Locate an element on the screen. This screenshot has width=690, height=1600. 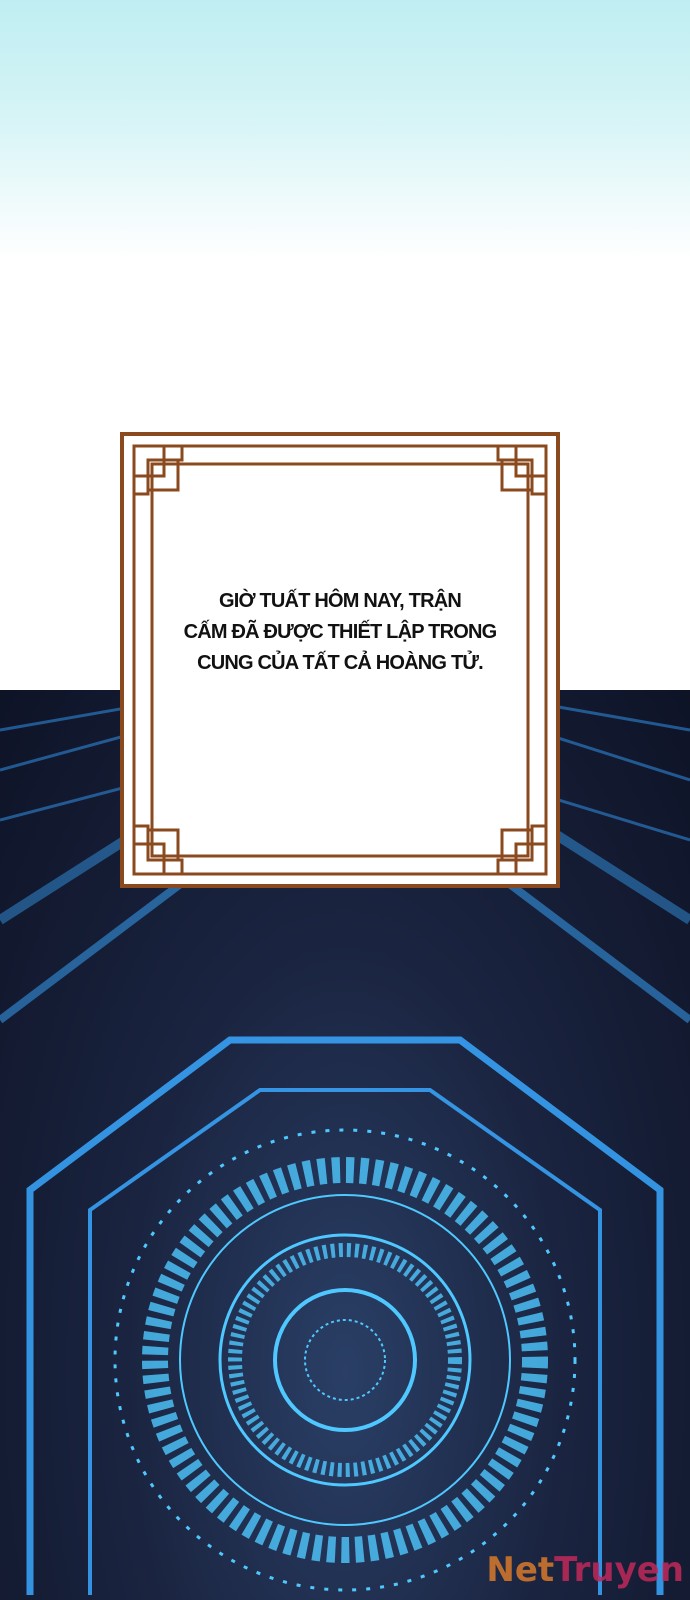
caption-line: CẤM ĐÃ ĐƯỢC THIẾT LẬP TRONG is located at coordinates (340, 632).